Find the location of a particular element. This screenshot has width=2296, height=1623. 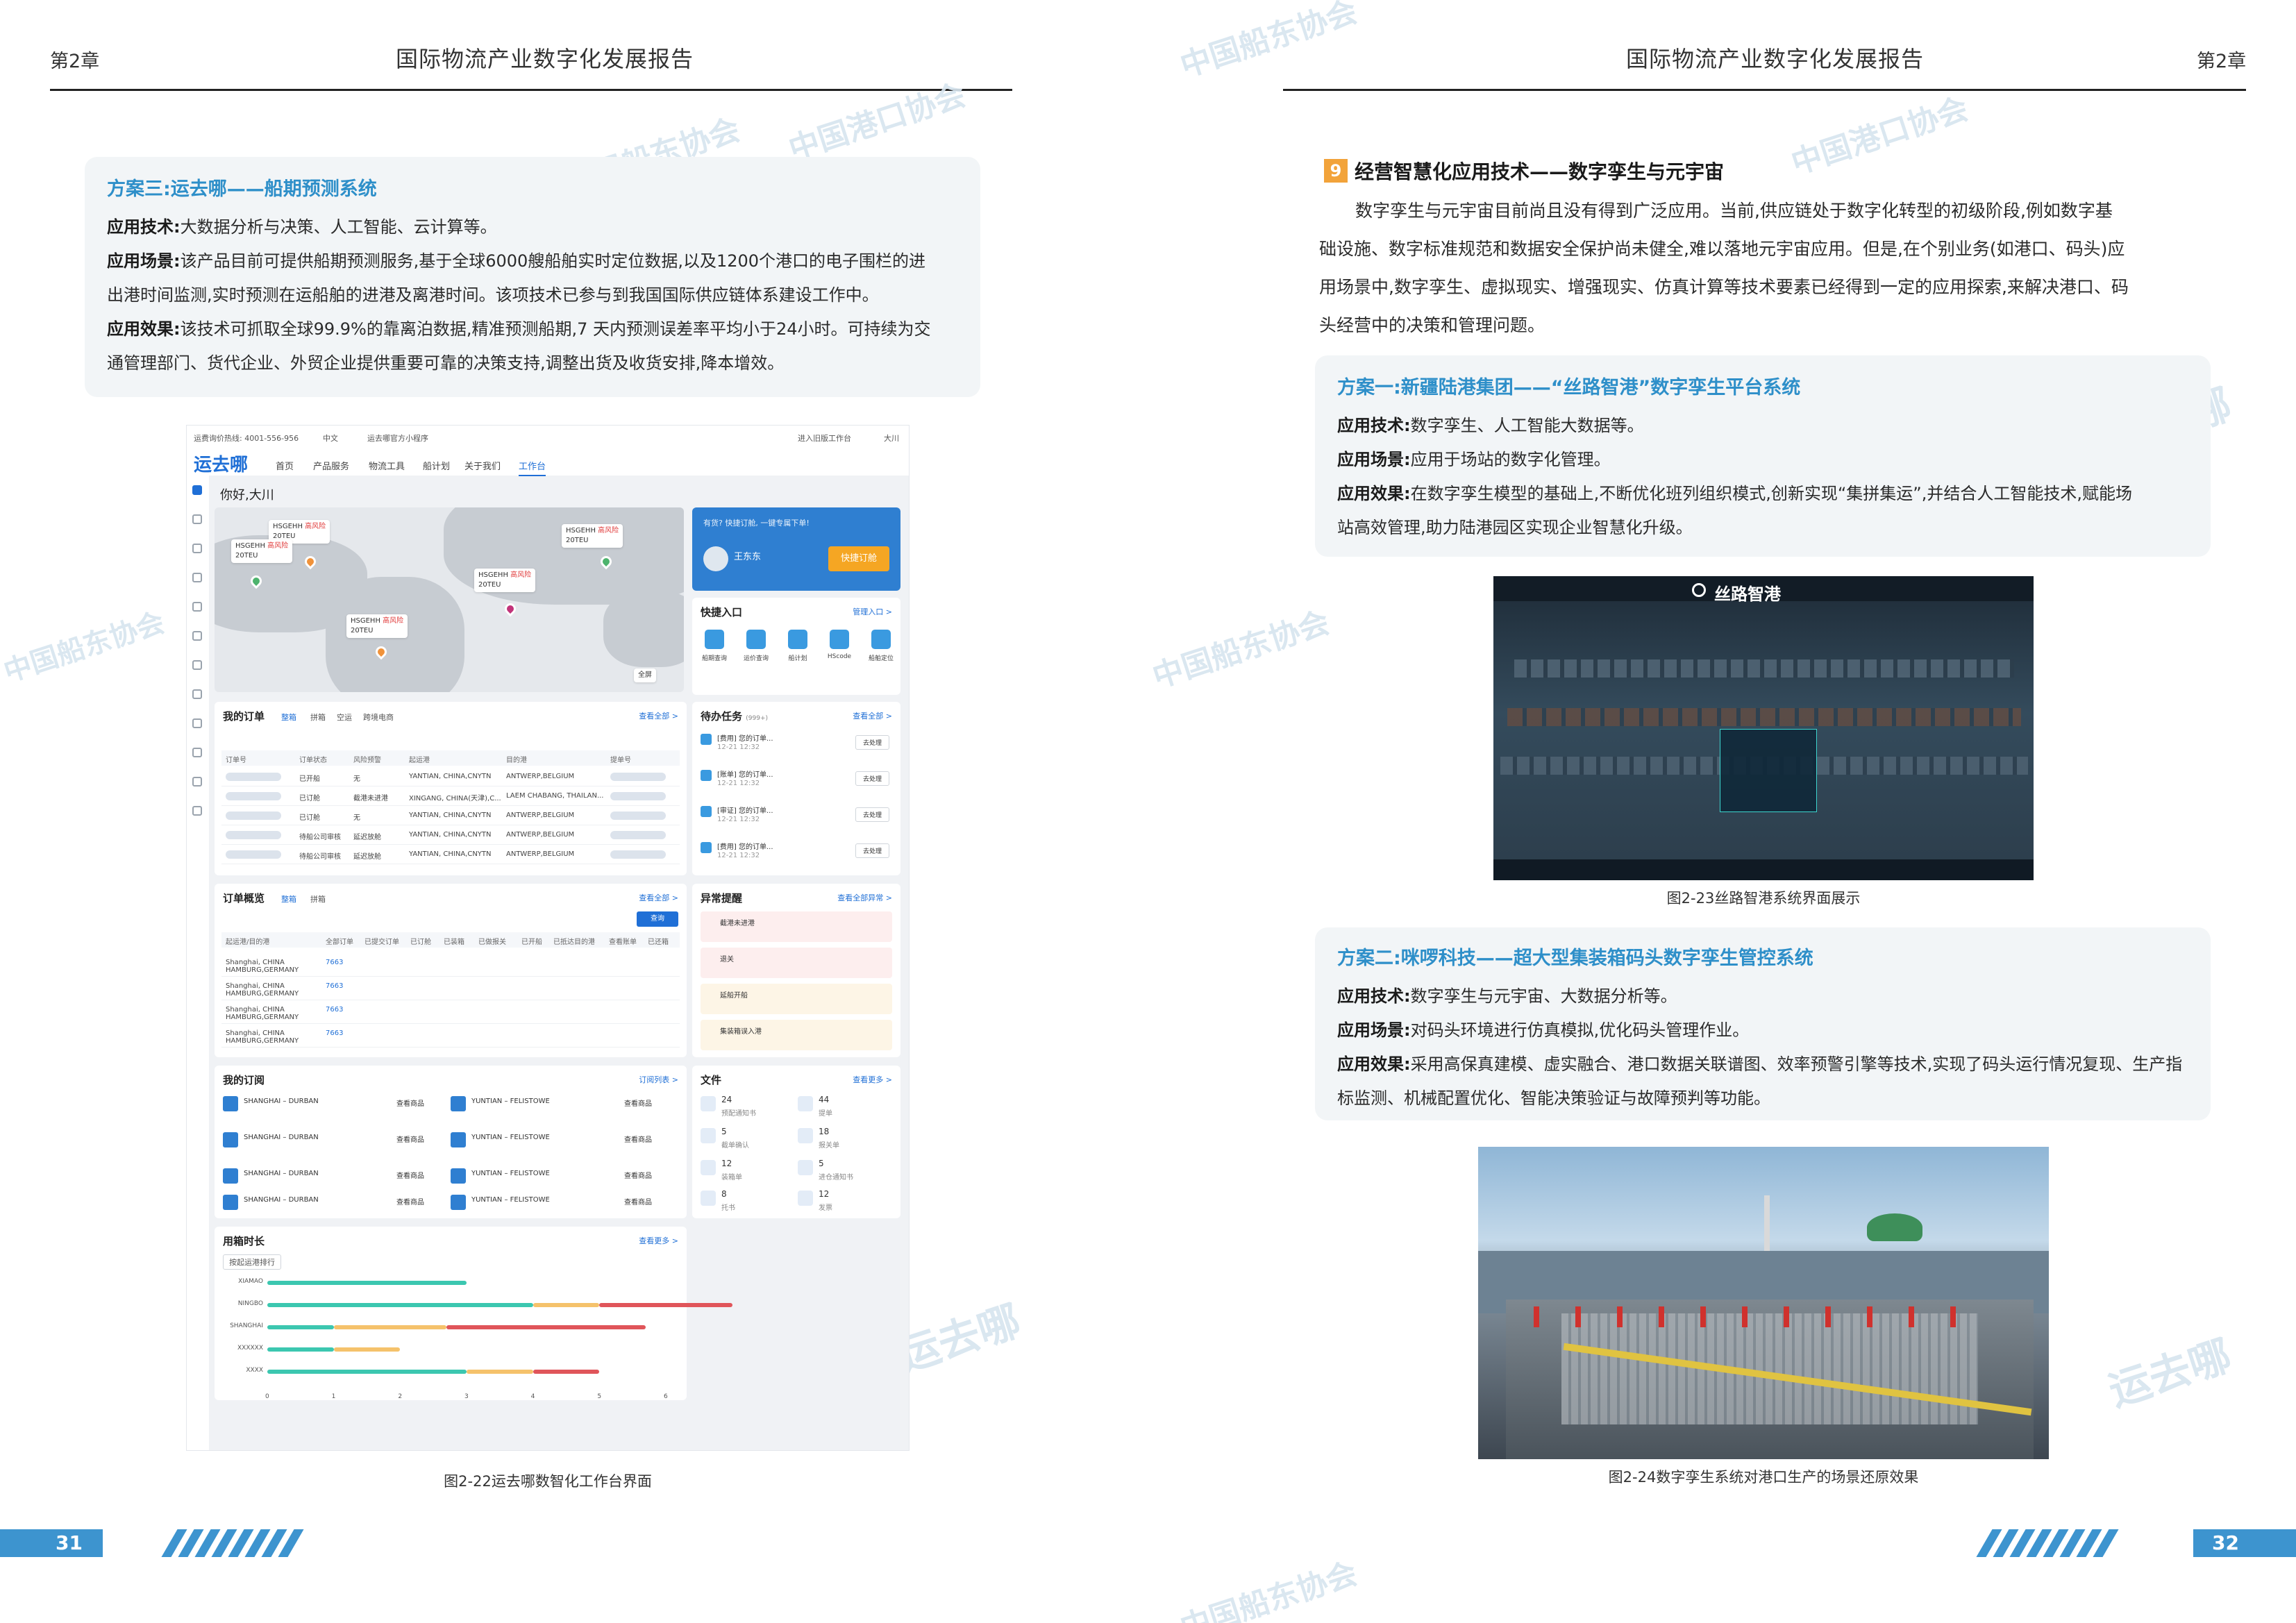

card-link: 查看全部异常 > is located at coordinates (864, 897).